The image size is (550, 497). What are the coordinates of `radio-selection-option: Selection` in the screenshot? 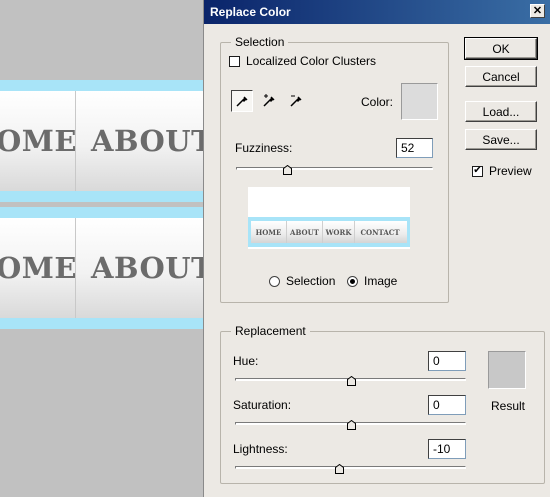 It's located at (302, 281).